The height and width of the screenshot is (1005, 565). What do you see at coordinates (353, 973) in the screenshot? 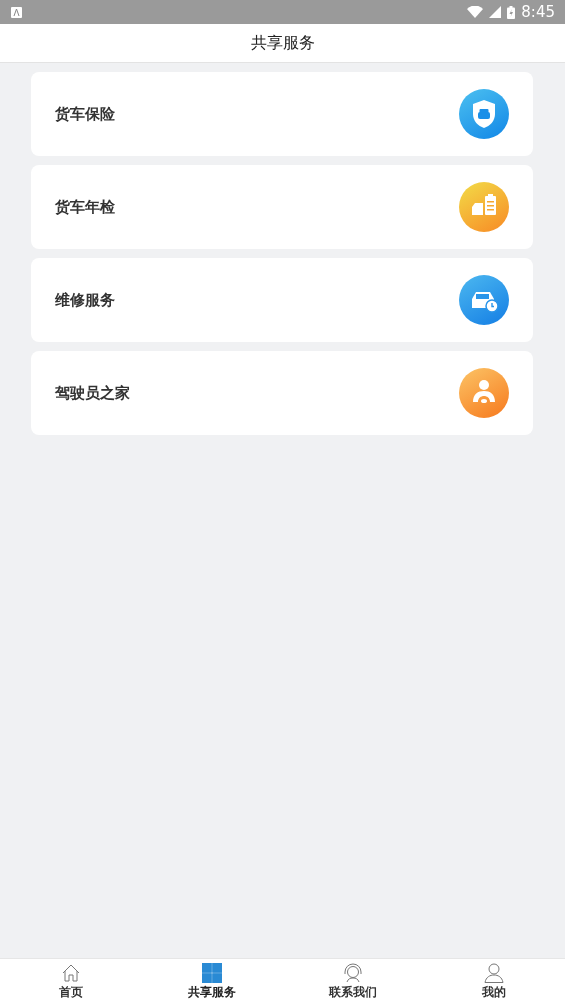
I see `headset-icon` at bounding box center [353, 973].